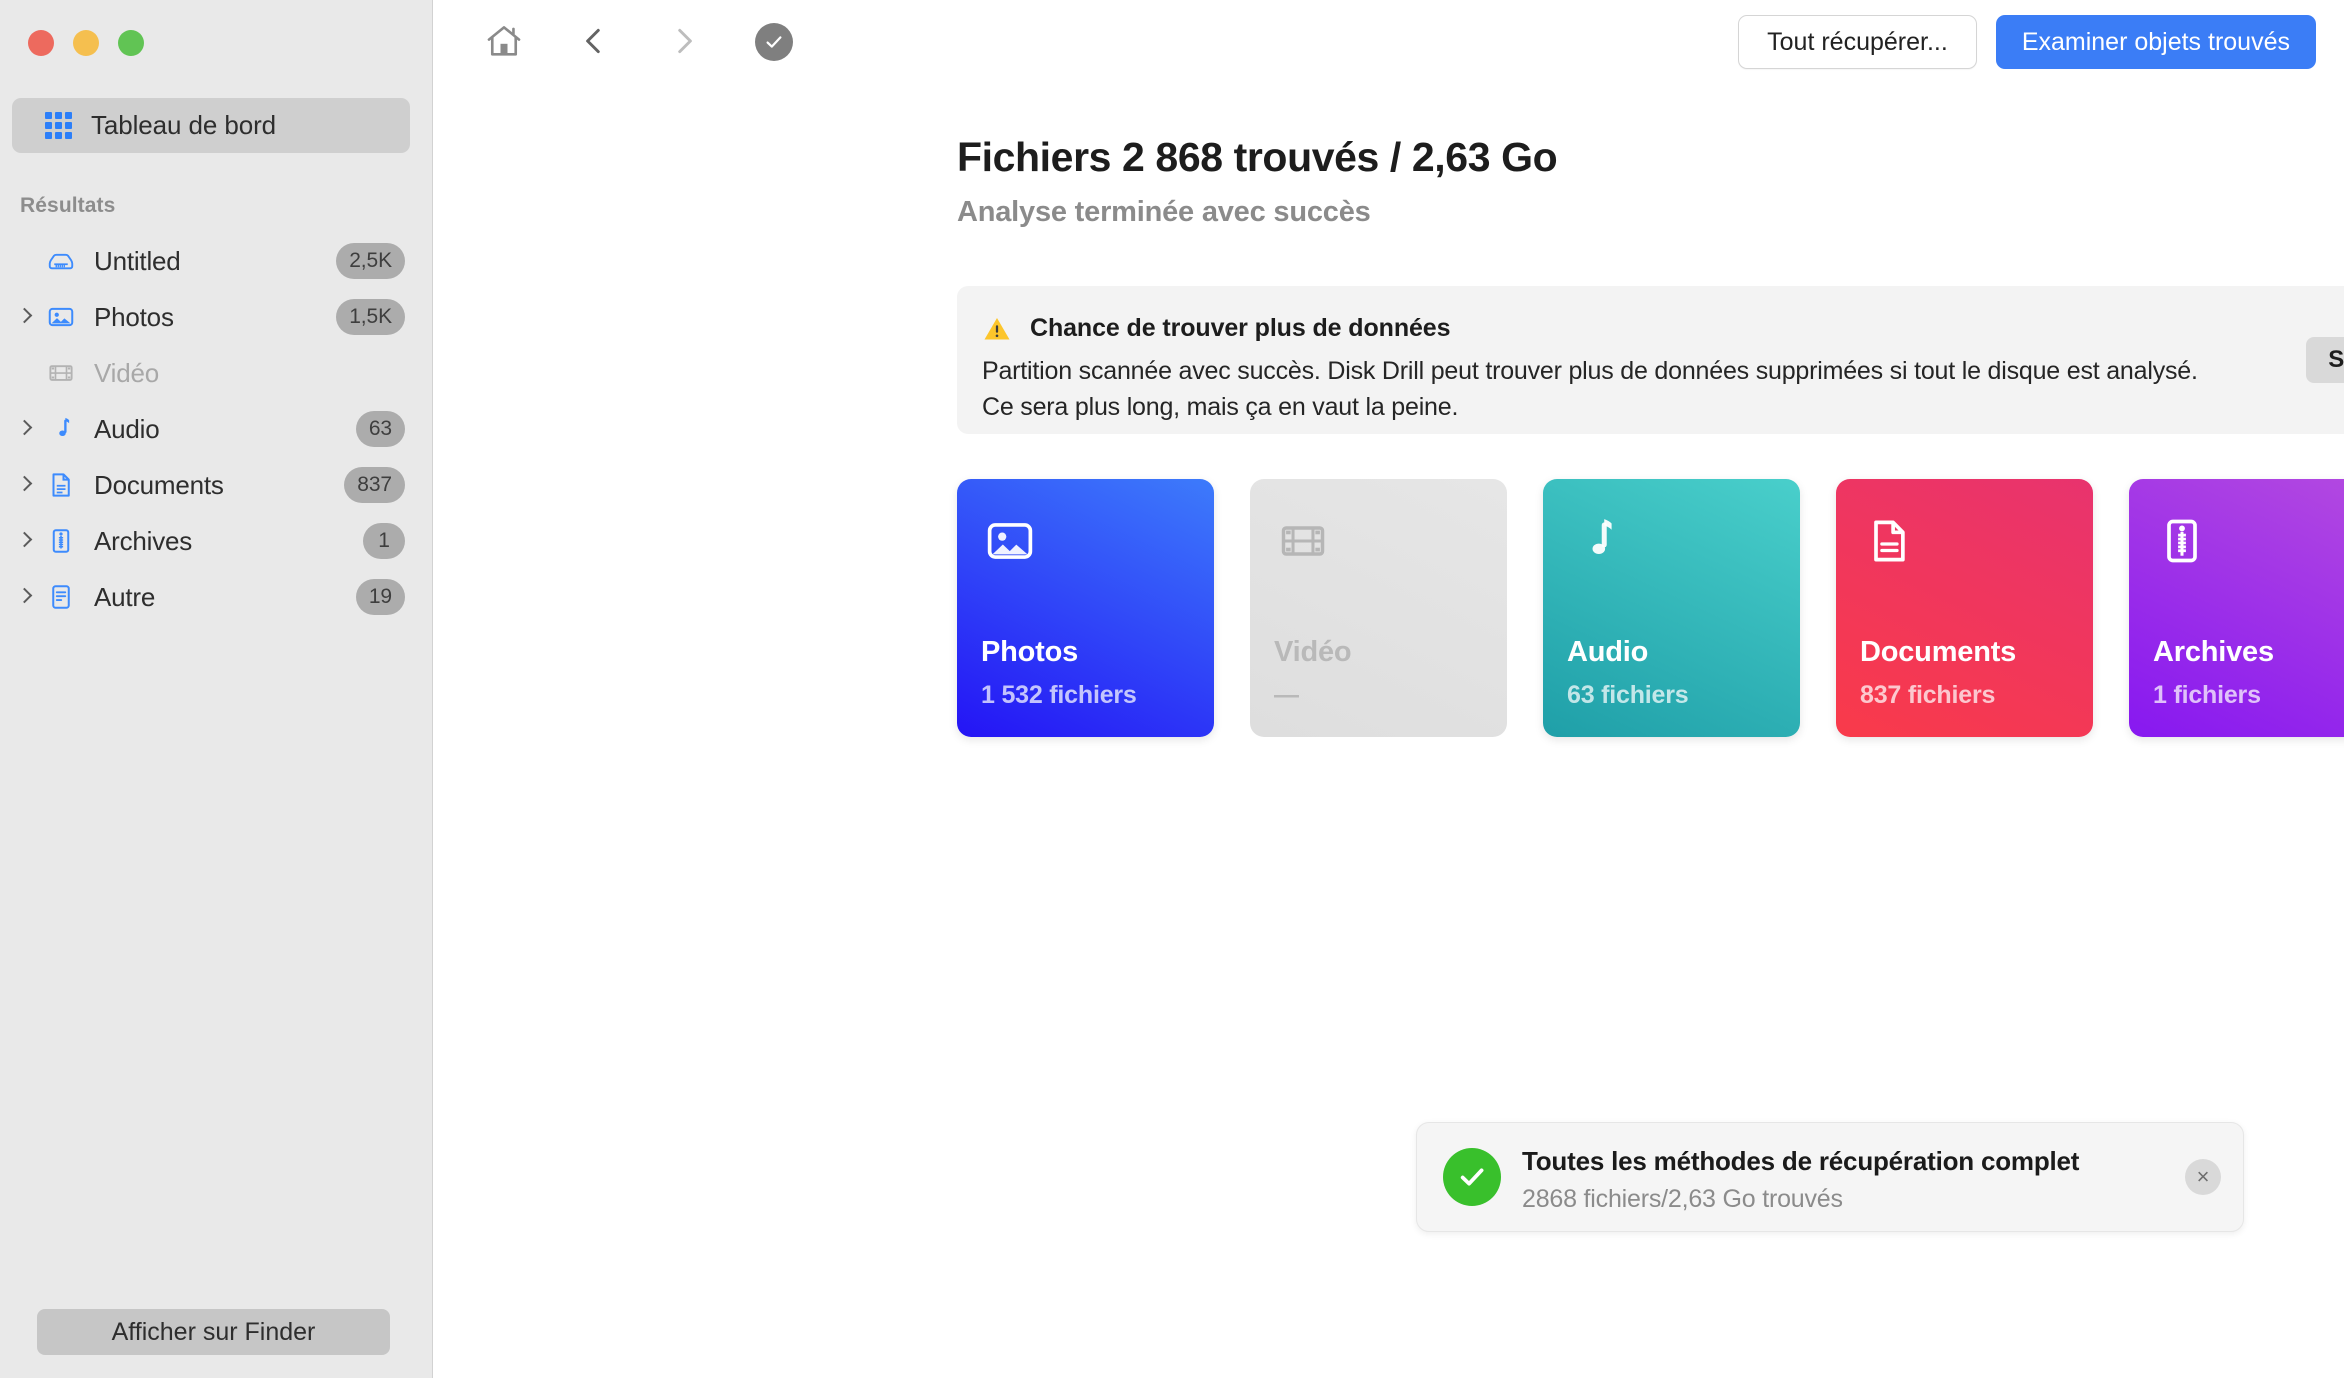  I want to click on toolbar-nav-icons, so click(639, 42).